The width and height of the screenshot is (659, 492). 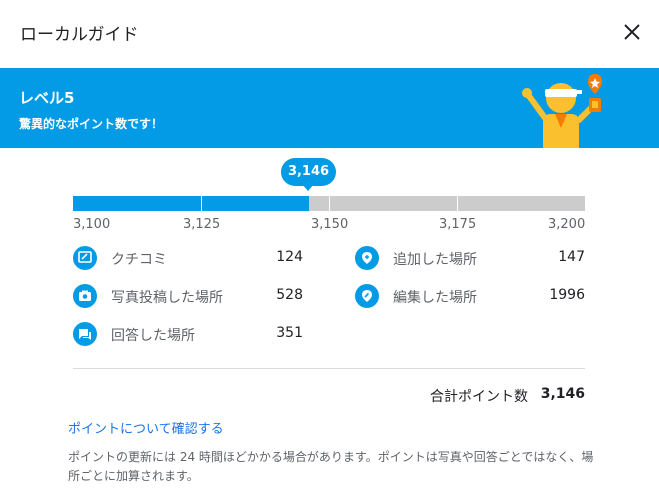 I want to click on total-points-label: 合計ポイント数, so click(x=479, y=397).